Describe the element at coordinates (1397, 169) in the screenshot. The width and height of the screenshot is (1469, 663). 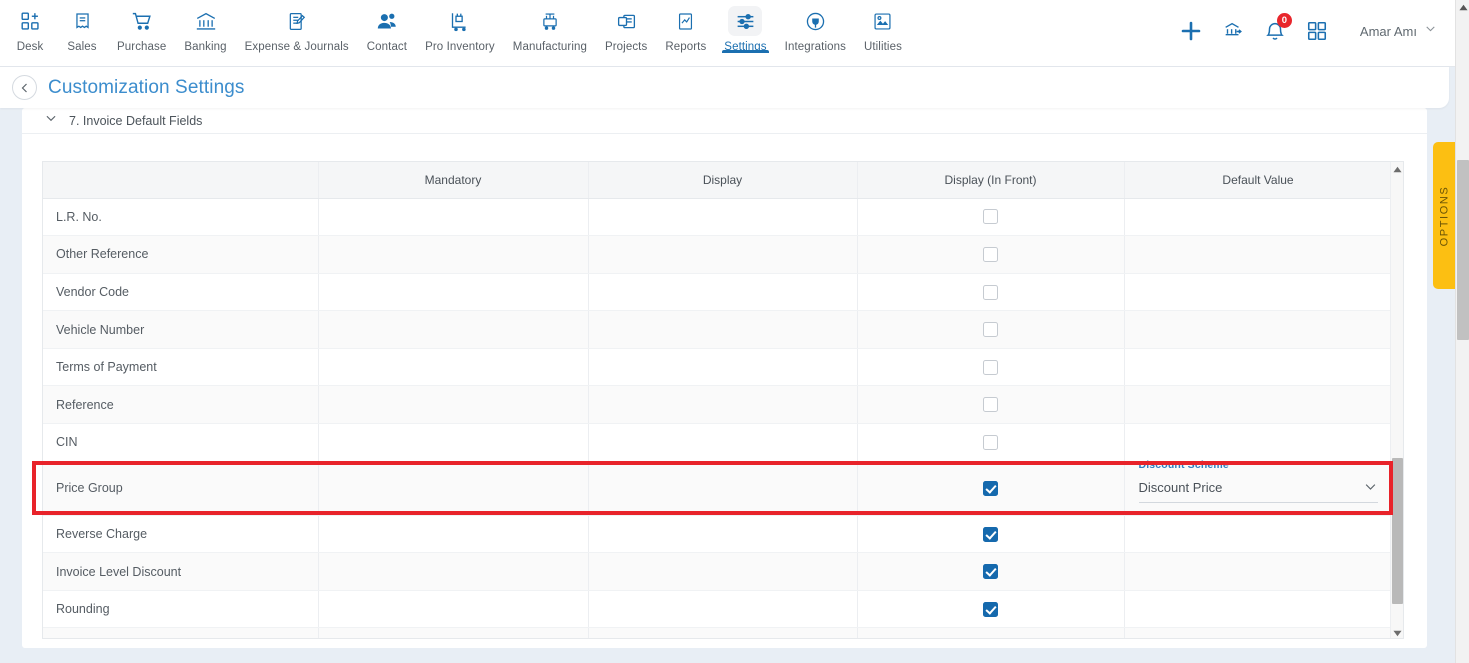
I see `scroll-up-arrow-icon` at that location.